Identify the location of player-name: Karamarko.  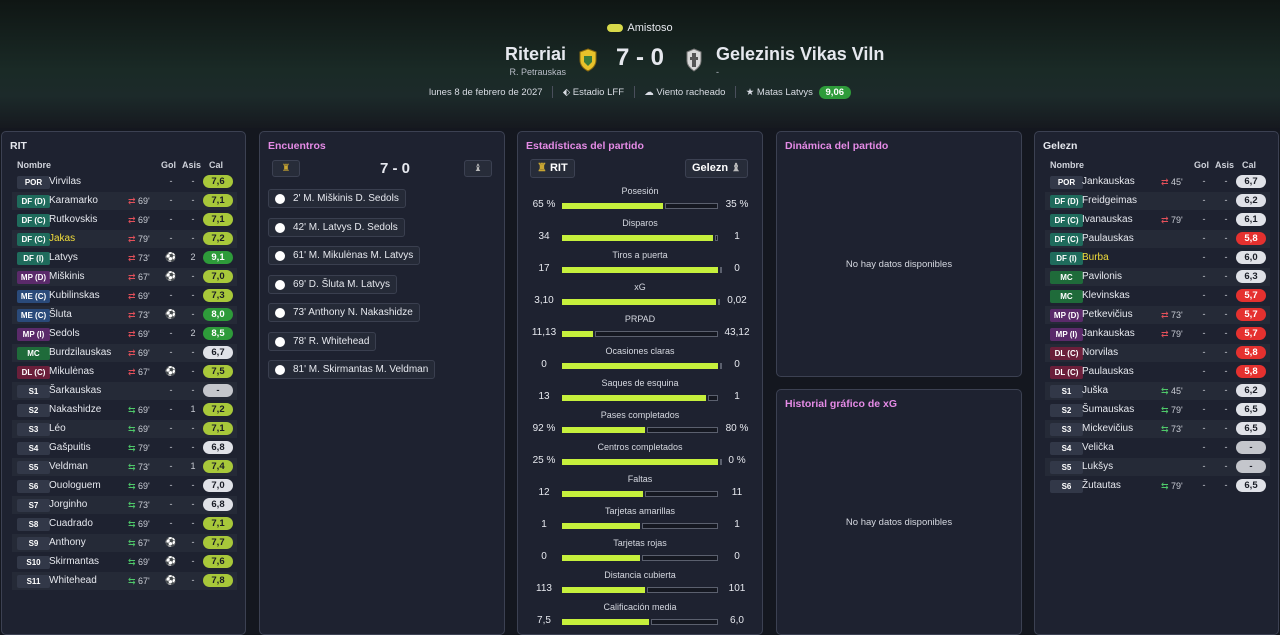
(73, 200).